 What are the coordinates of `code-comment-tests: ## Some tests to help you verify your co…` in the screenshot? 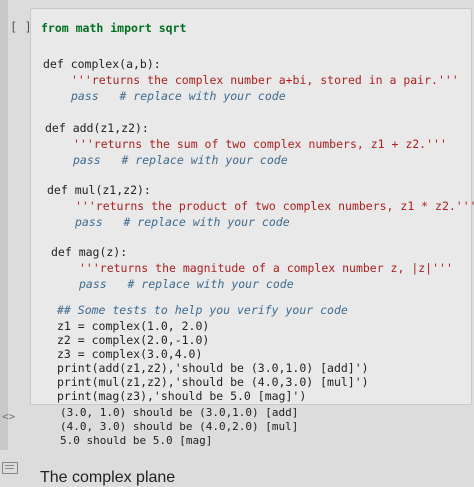 It's located at (202, 310).